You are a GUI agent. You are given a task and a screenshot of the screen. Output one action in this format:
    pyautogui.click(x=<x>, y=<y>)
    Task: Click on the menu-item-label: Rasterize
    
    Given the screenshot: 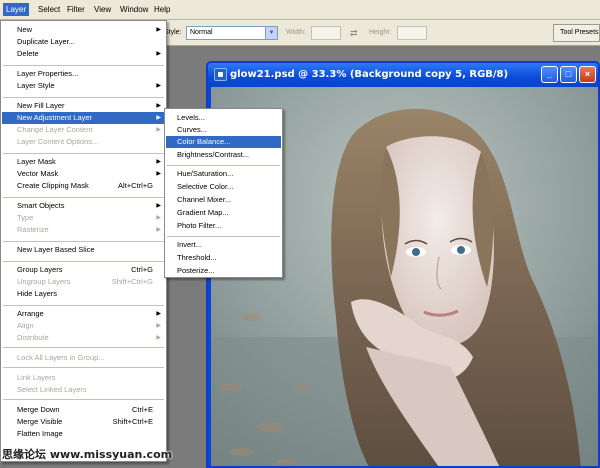 What is the action you would take?
    pyautogui.click(x=33, y=229)
    